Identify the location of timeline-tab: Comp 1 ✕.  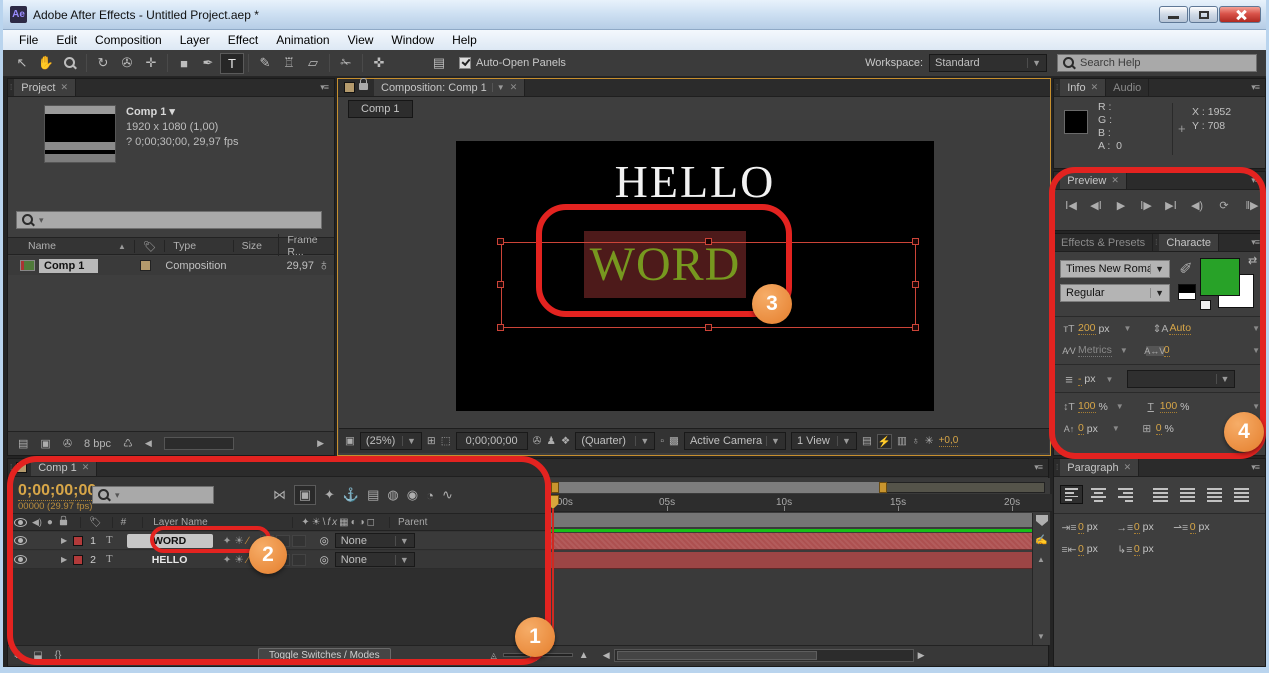
(64, 467).